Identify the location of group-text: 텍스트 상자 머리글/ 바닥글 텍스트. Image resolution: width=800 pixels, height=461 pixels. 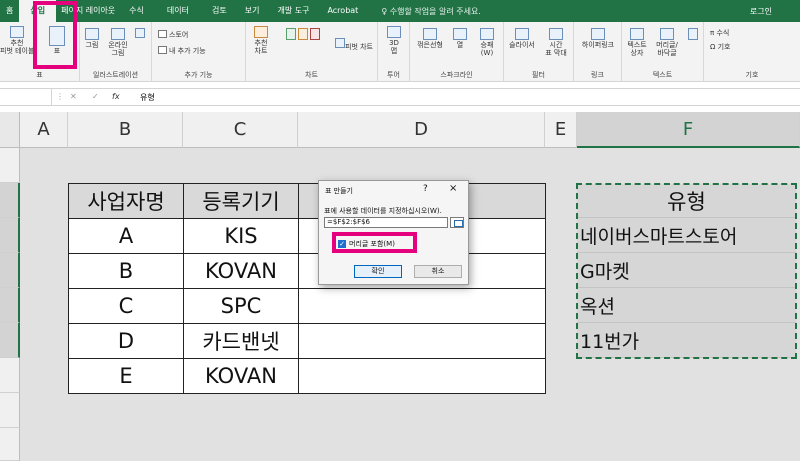
(663, 52).